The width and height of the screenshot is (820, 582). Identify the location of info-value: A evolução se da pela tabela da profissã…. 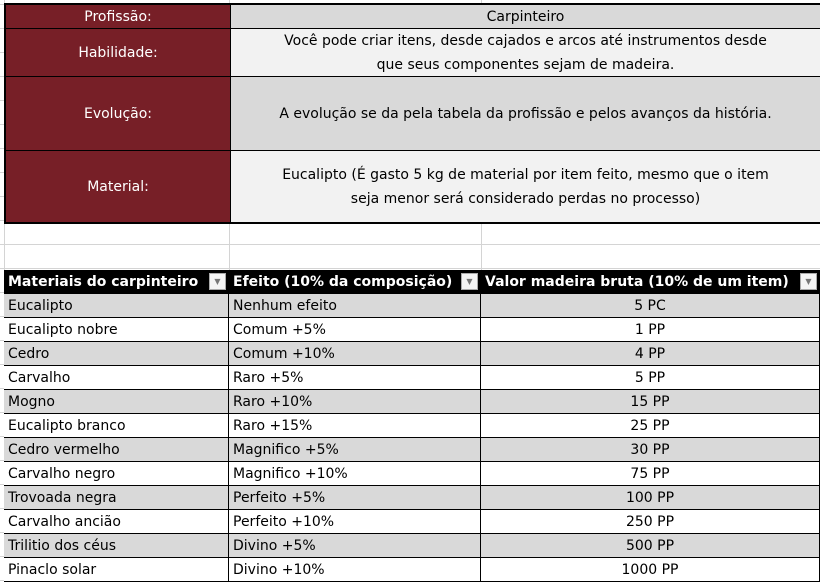
(525, 113).